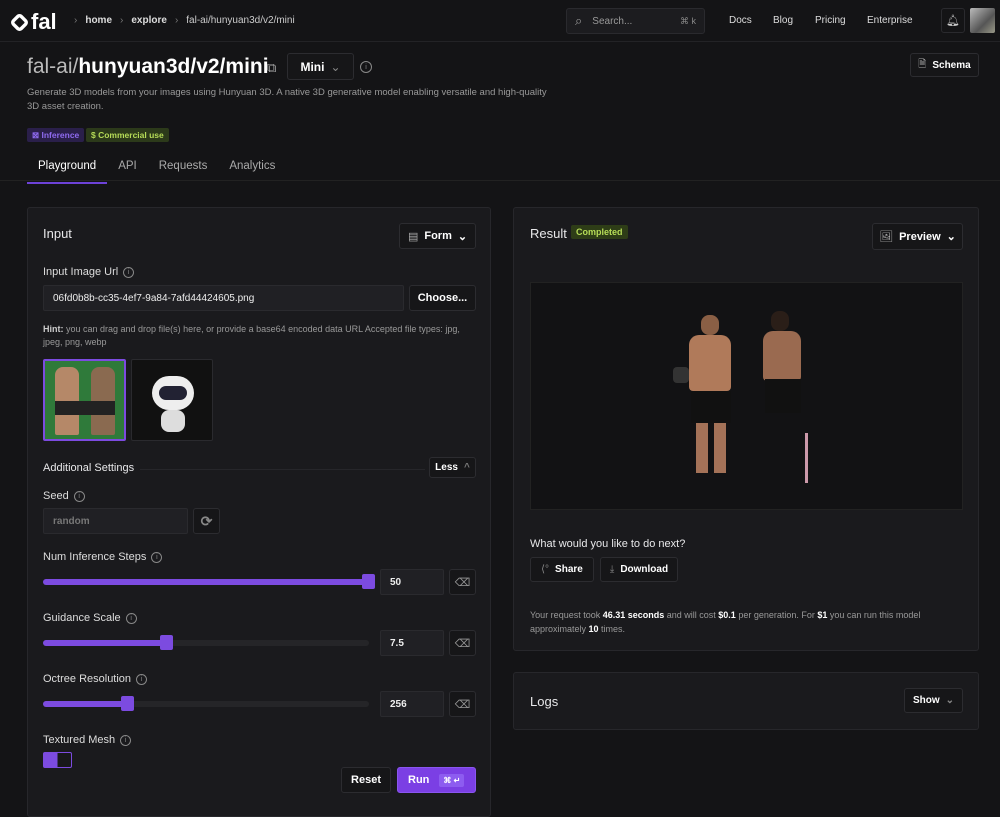 The height and width of the screenshot is (817, 1000). I want to click on layout-icon: ▤, so click(413, 236).